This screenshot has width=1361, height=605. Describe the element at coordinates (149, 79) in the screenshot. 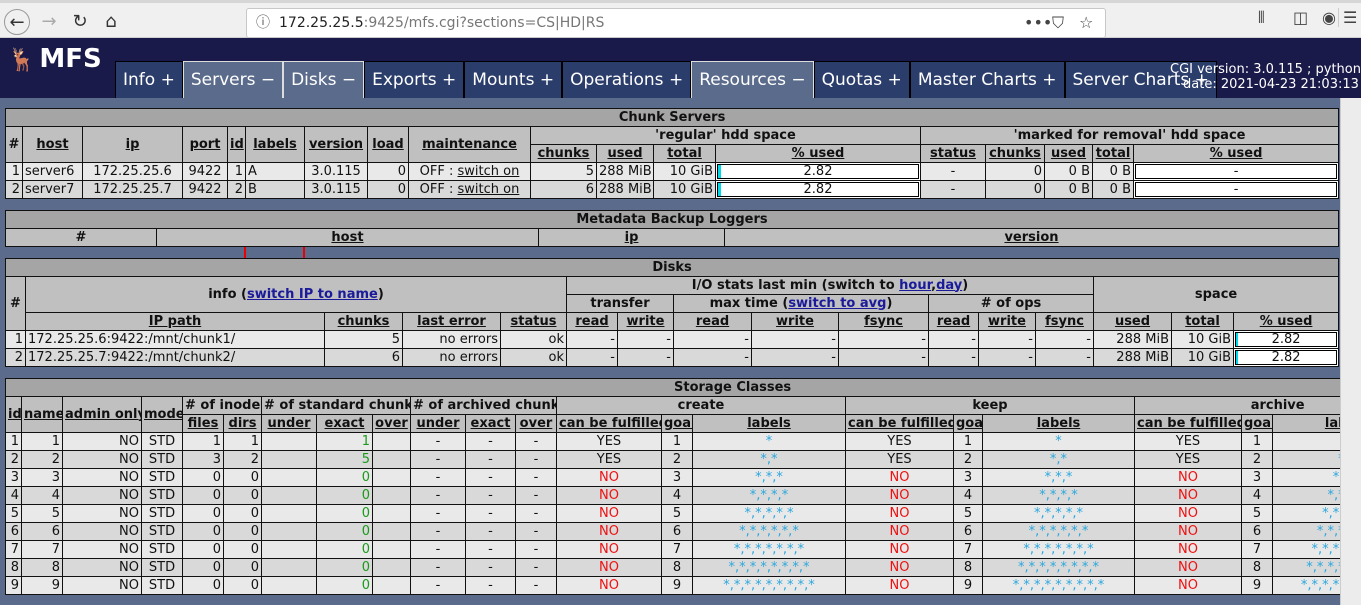

I see `nav-tab-info: Info +` at that location.